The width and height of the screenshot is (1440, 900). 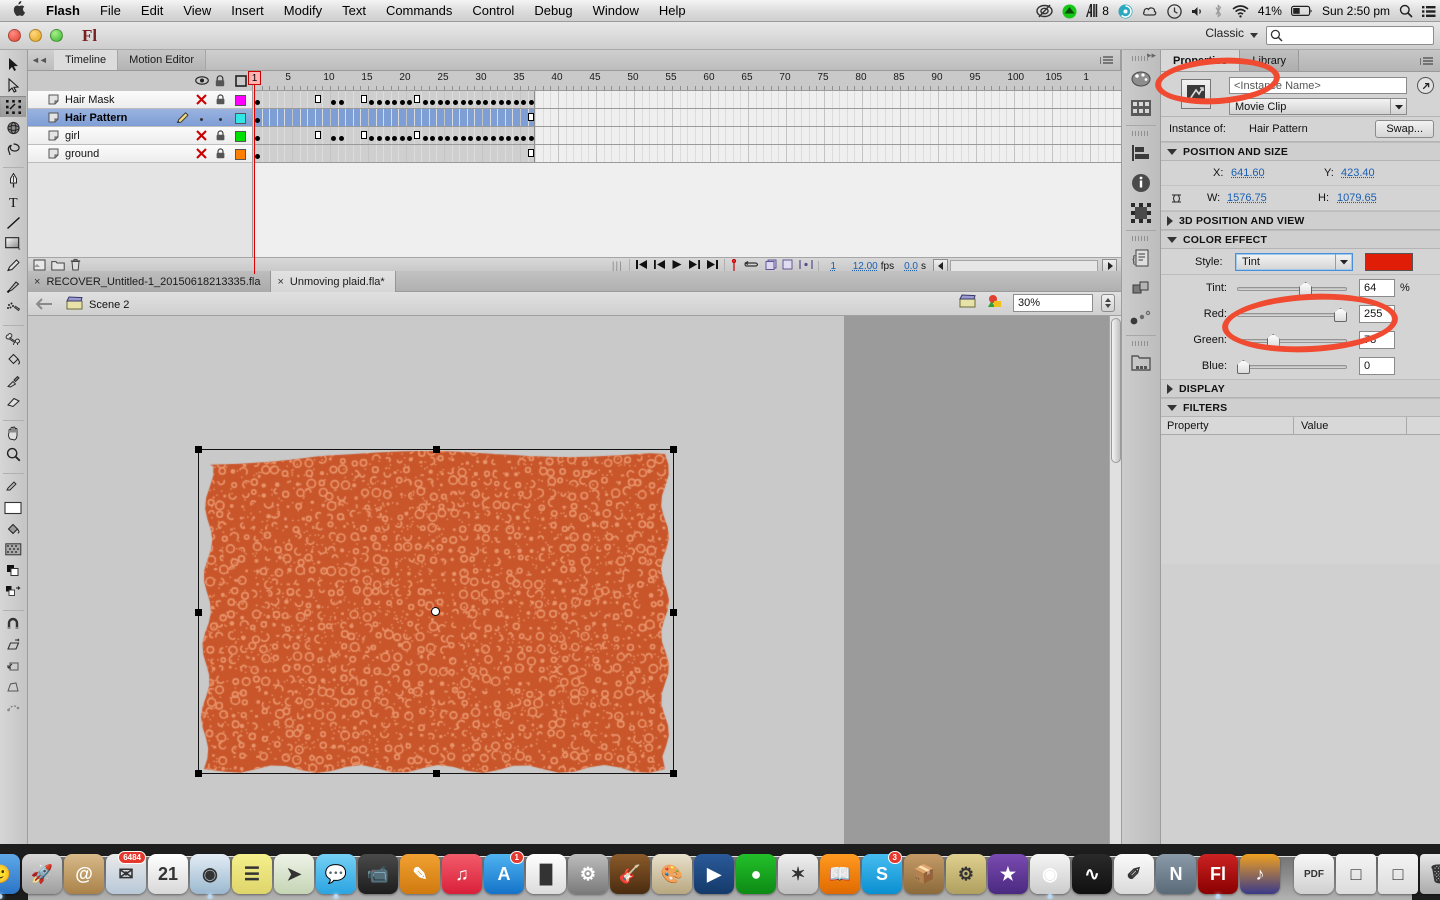 I want to click on menu-item-edit: Edit, so click(x=152, y=11).